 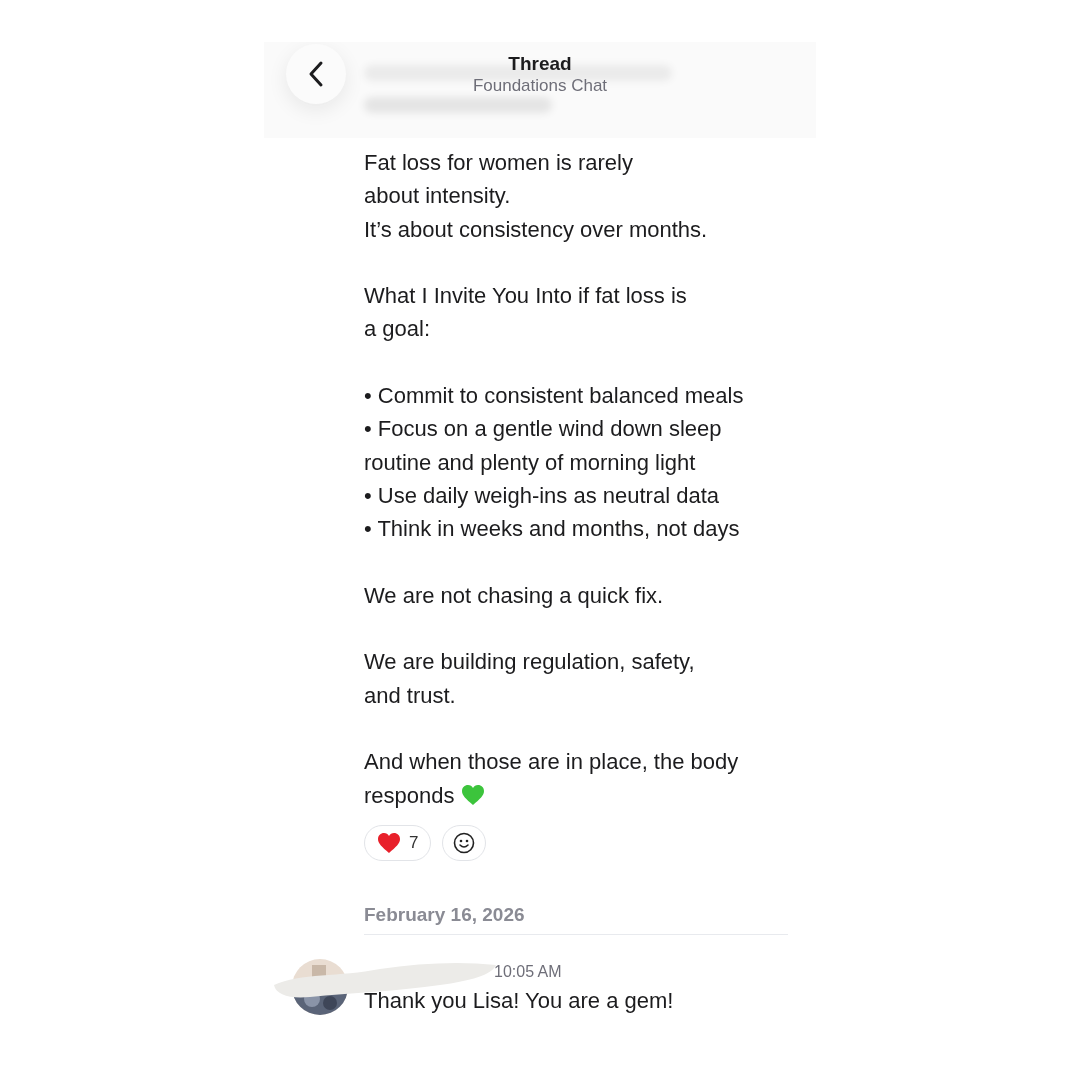 I want to click on bullet-item: • Think in weeks and months, not days, so click(x=552, y=529).